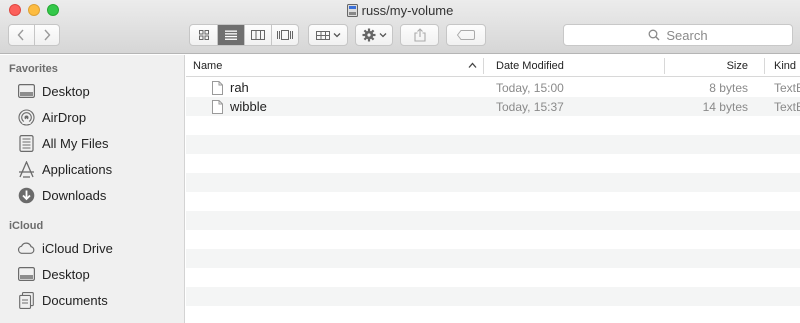  I want to click on column-view-button, so click(257, 35).